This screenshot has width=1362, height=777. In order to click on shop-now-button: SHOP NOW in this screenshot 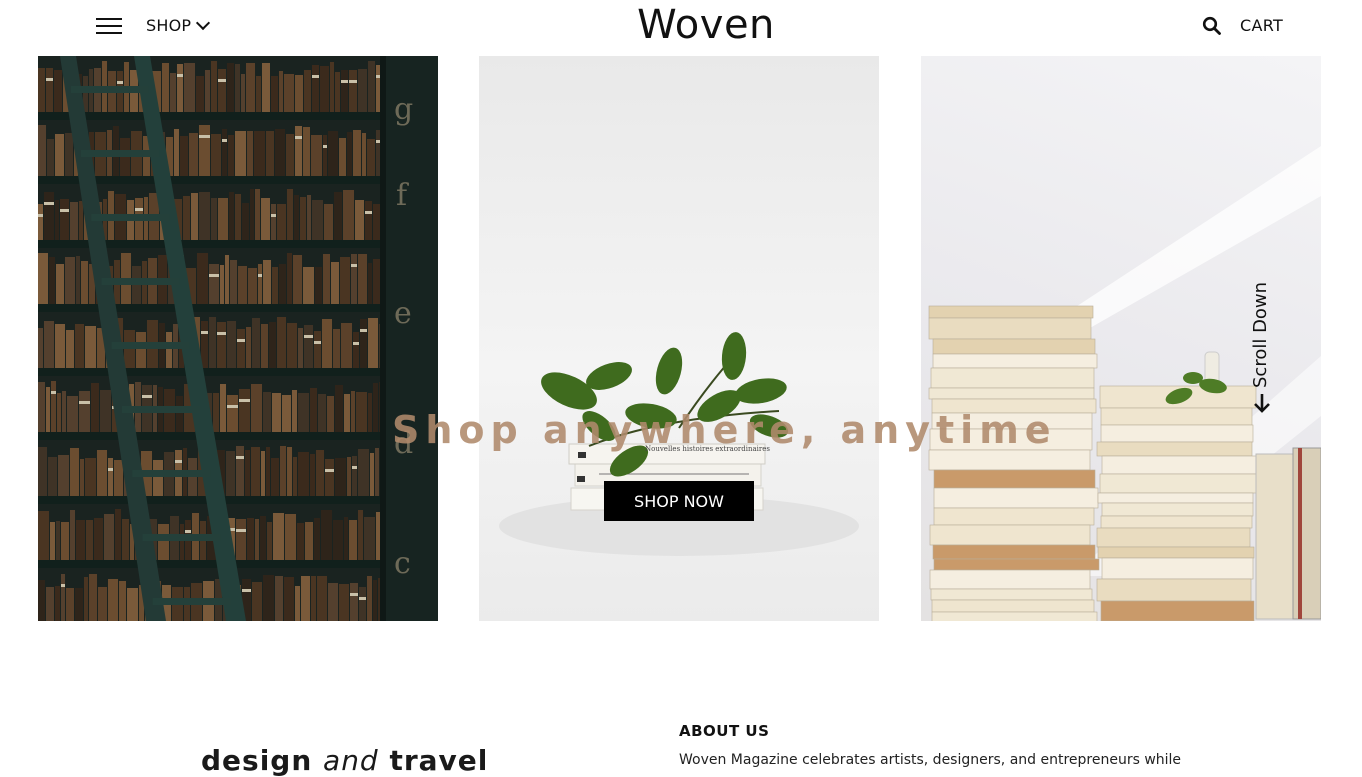, I will do `click(679, 501)`.